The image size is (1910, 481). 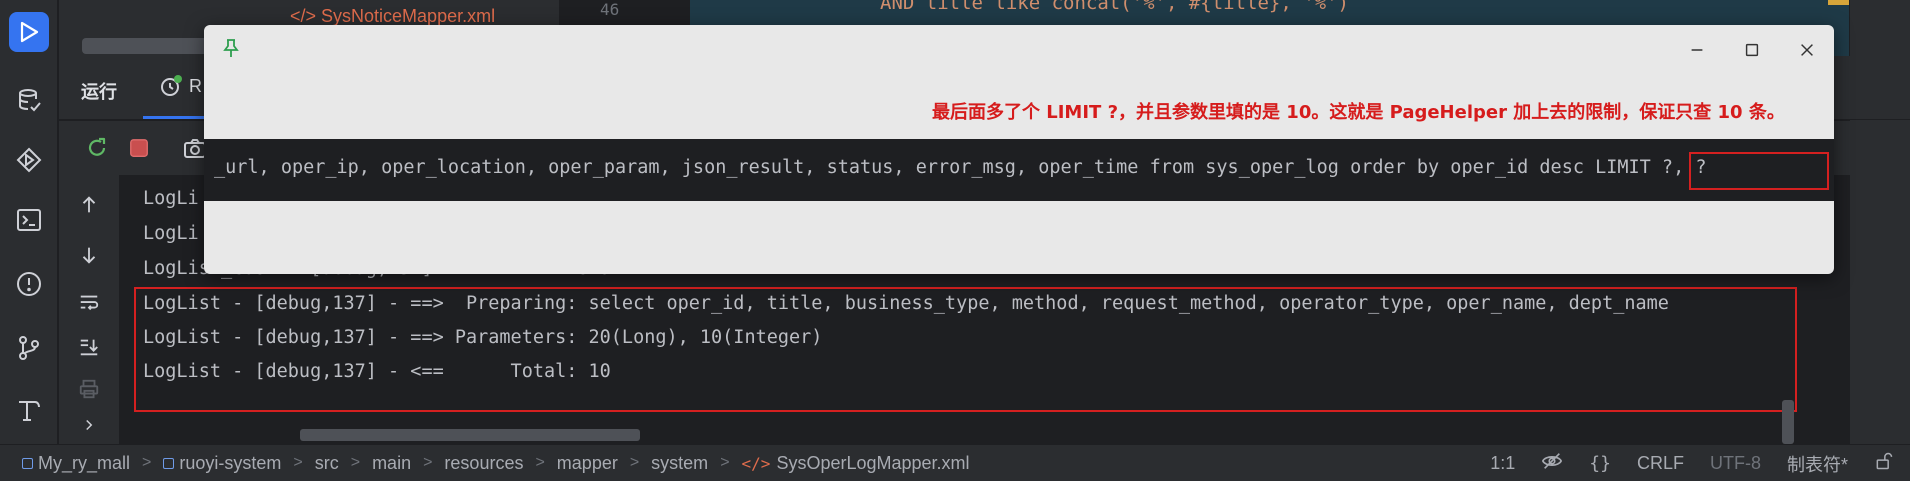 What do you see at coordinates (89, 255) in the screenshot?
I see `arrow-down-icon` at bounding box center [89, 255].